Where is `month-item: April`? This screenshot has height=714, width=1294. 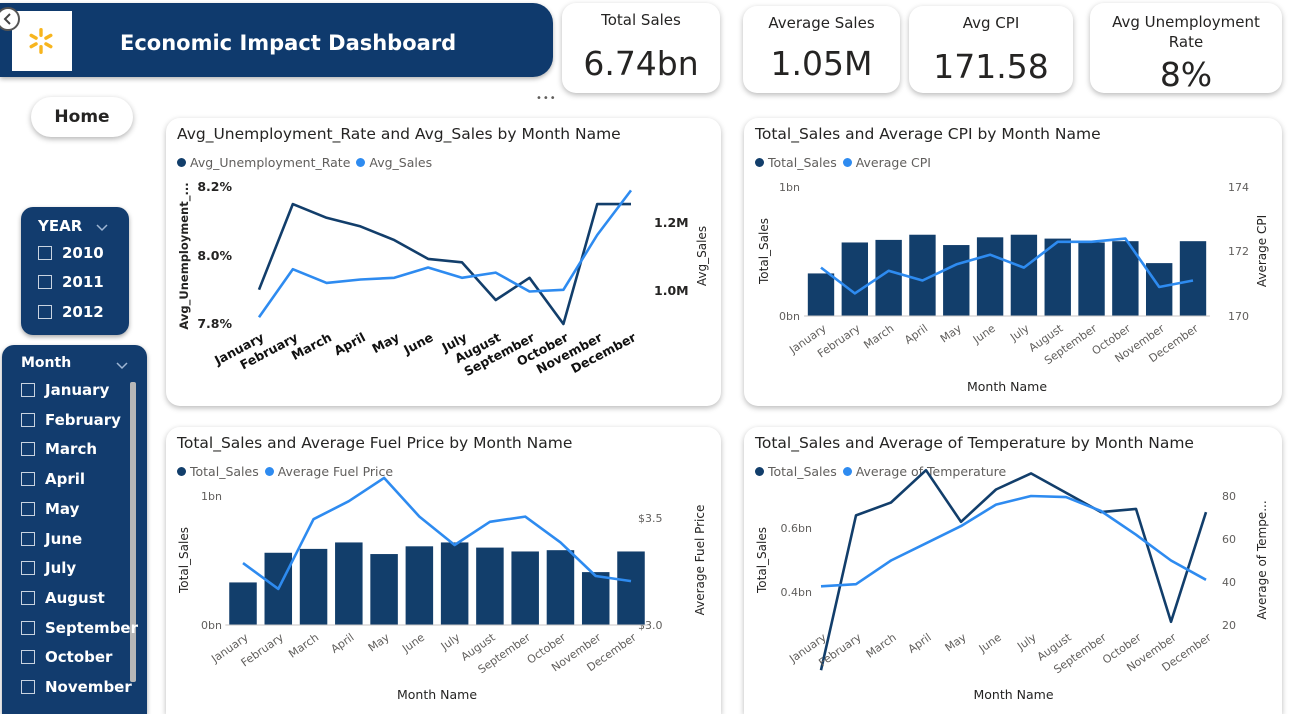 month-item: April is located at coordinates (53, 479).